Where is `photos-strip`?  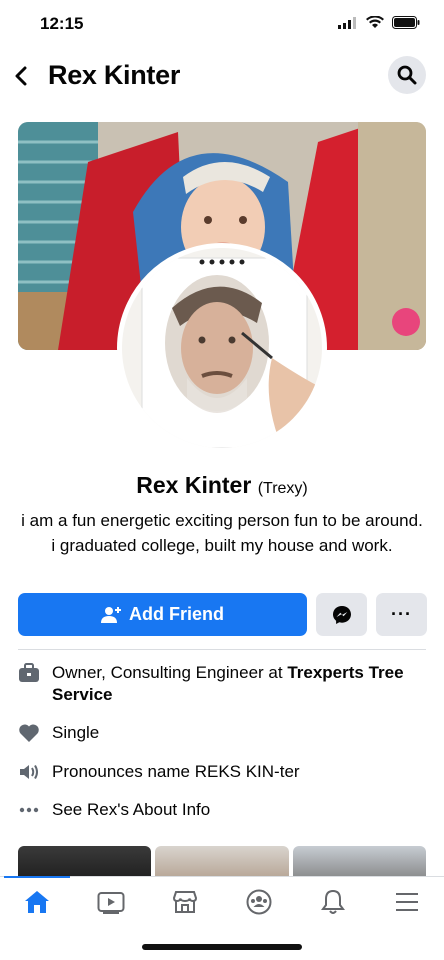
photos-strip is located at coordinates (222, 861).